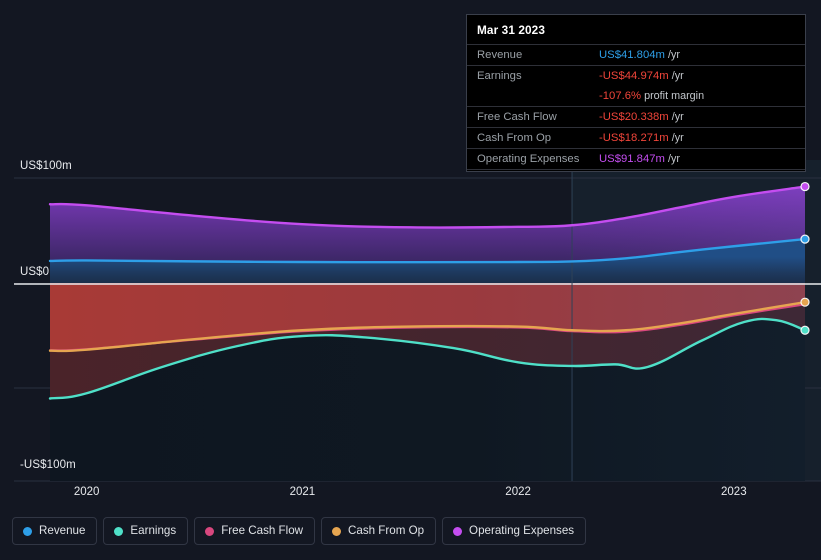 The image size is (821, 560). Describe the element at coordinates (86, 492) in the screenshot. I see `x-axis-tick-2020: 2020` at that location.